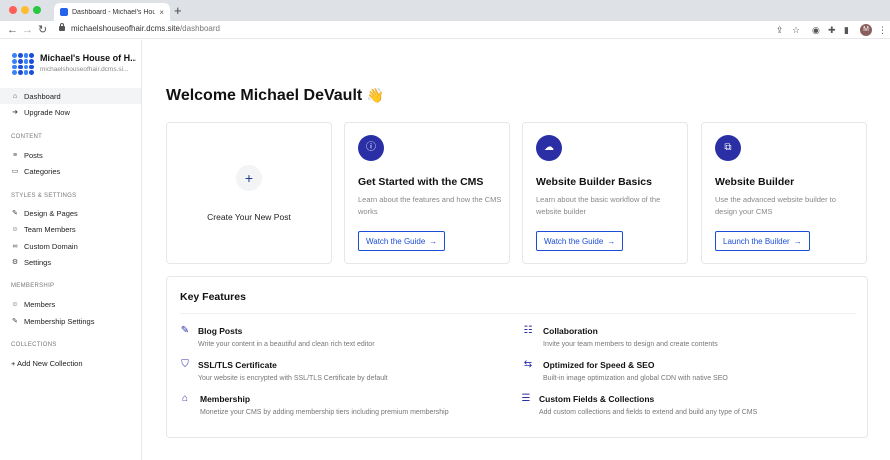 The image size is (890, 460). Describe the element at coordinates (161, 12) in the screenshot. I see `tab-close-icon: ×` at that location.